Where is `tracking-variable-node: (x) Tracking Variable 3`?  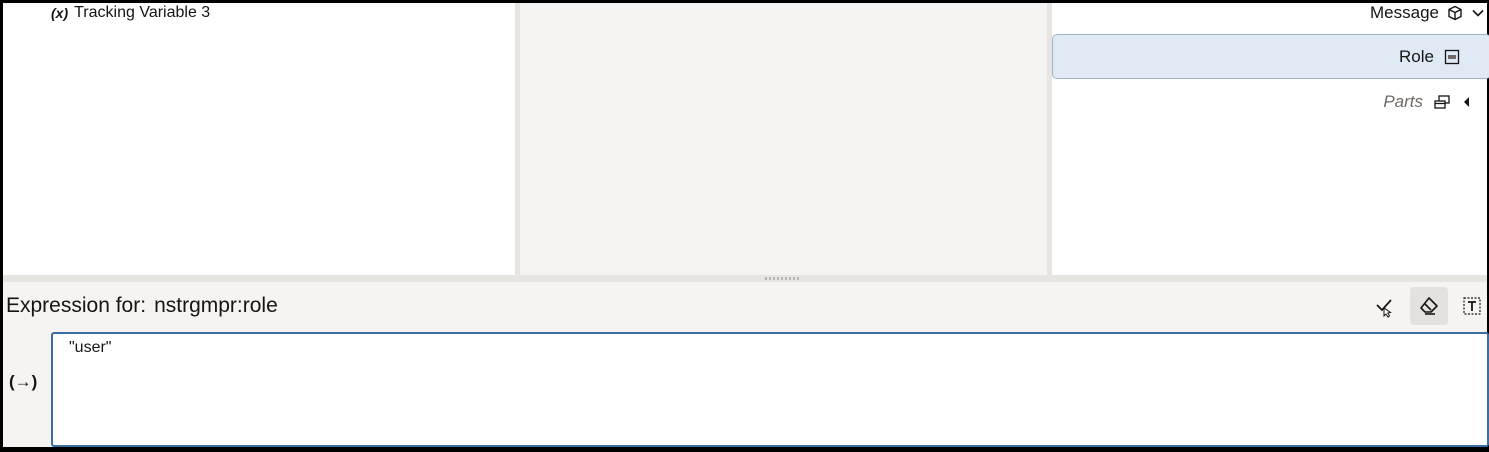 tracking-variable-node: (x) Tracking Variable 3 is located at coordinates (130, 13).